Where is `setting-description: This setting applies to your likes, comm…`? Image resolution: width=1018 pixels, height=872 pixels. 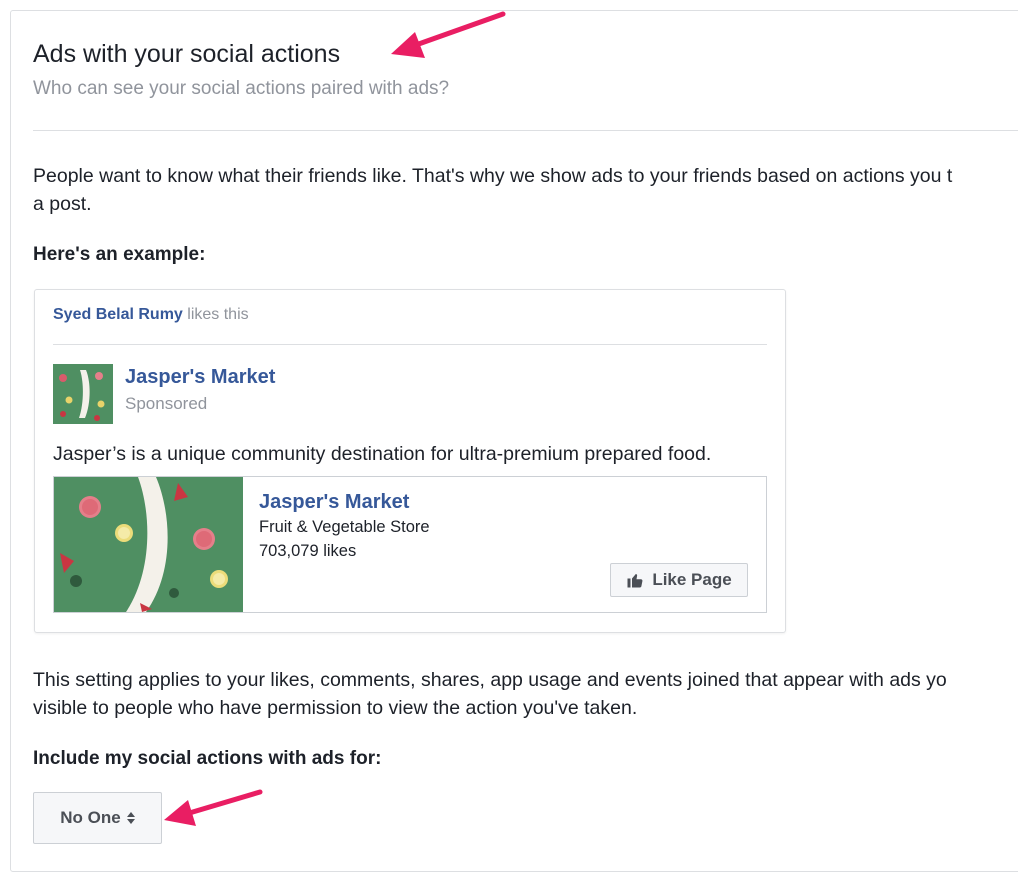
setting-description: This setting applies to your likes, comm… is located at coordinates (525, 694).